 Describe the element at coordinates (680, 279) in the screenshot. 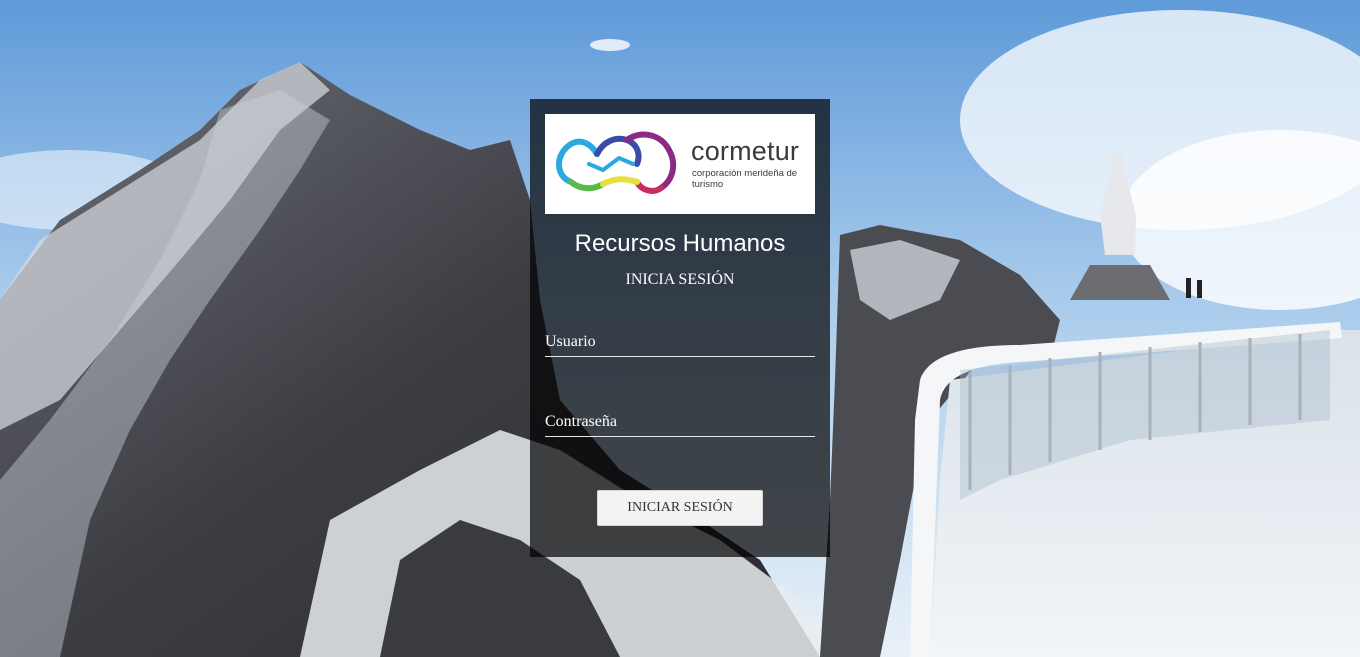

I see `login-subtitle: INICIA SESIÓN` at that location.